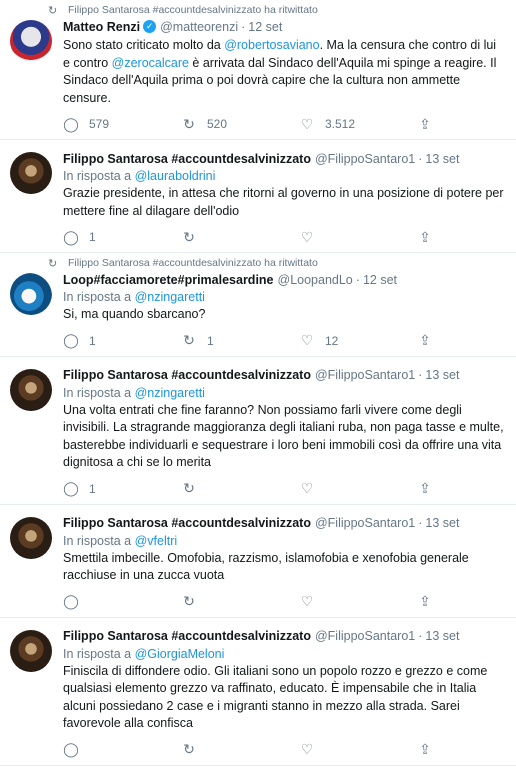 This screenshot has width=516, height=768. I want to click on reply-to-mention: @vfeltri, so click(156, 541).